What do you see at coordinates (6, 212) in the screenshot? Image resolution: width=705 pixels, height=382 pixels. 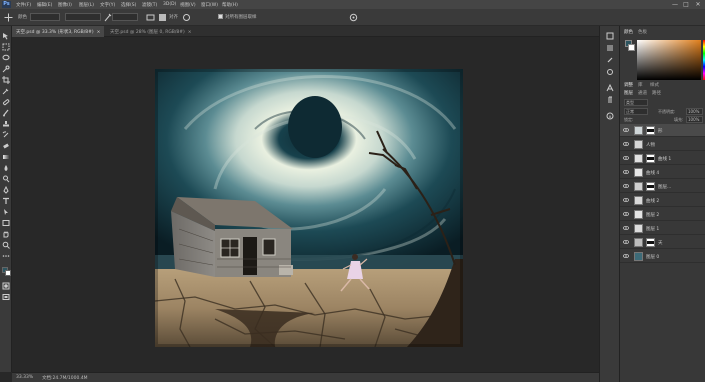 I see `path-selection-tool` at bounding box center [6, 212].